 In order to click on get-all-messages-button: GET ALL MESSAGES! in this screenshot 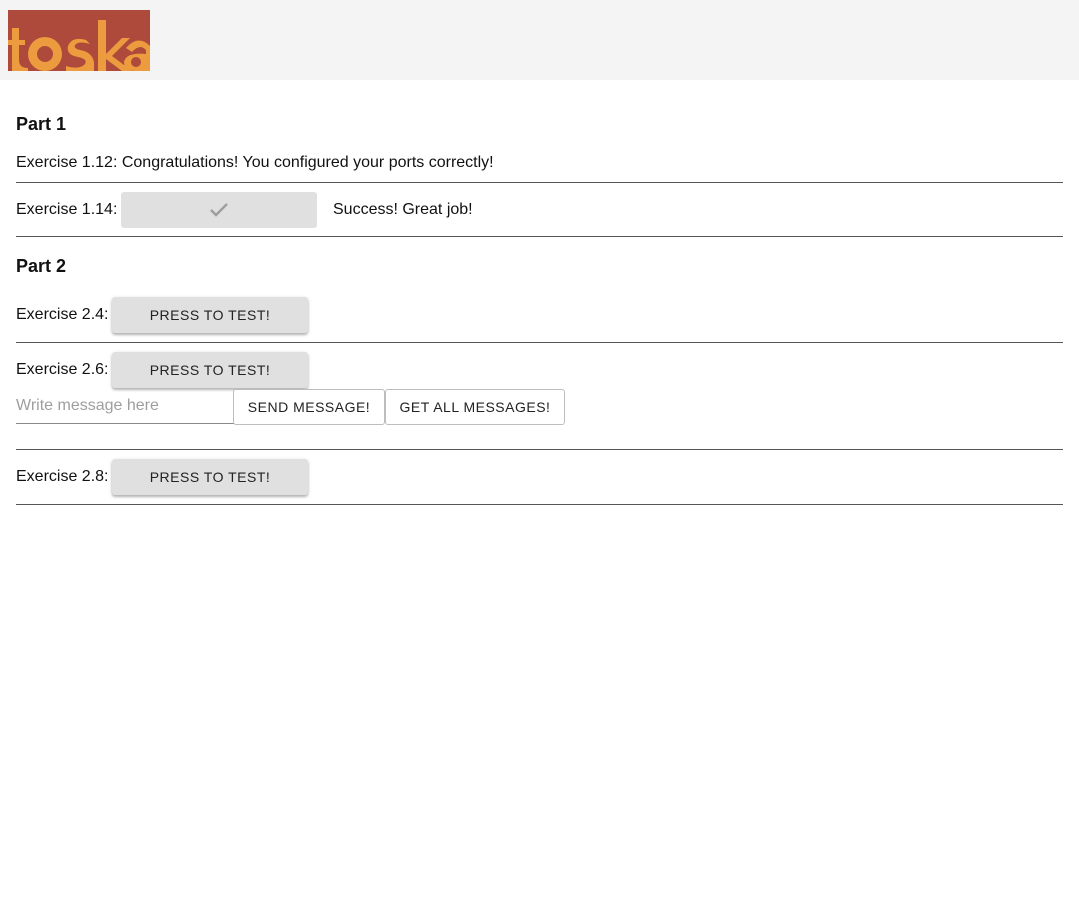, I will do `click(475, 407)`.